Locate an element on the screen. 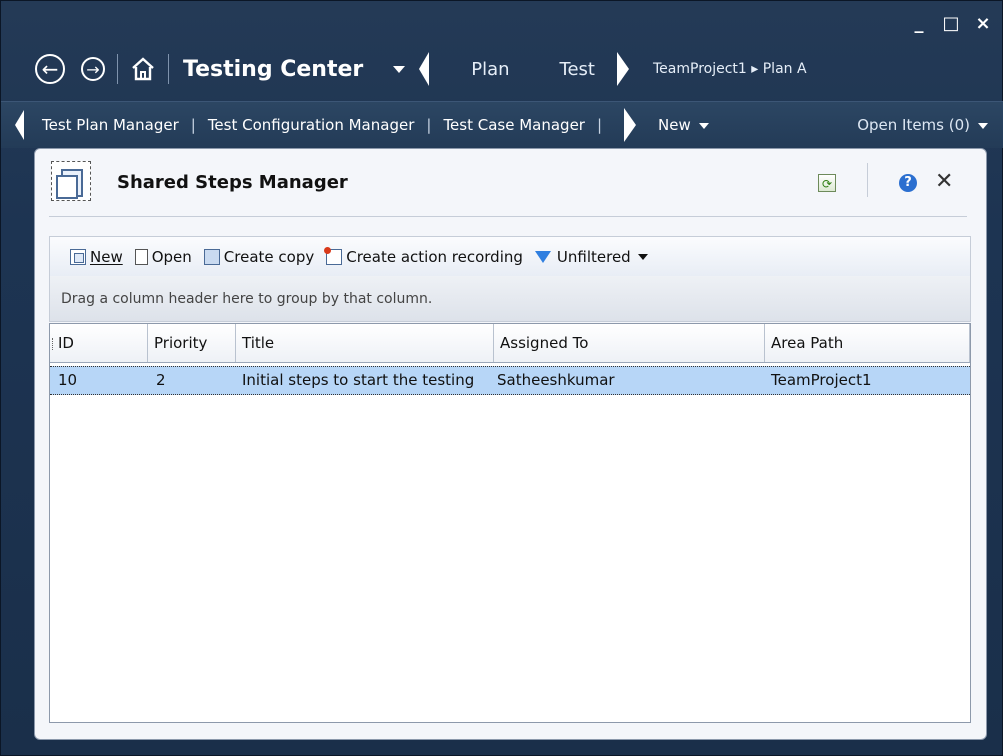  panel-header-divider is located at coordinates (867, 180).